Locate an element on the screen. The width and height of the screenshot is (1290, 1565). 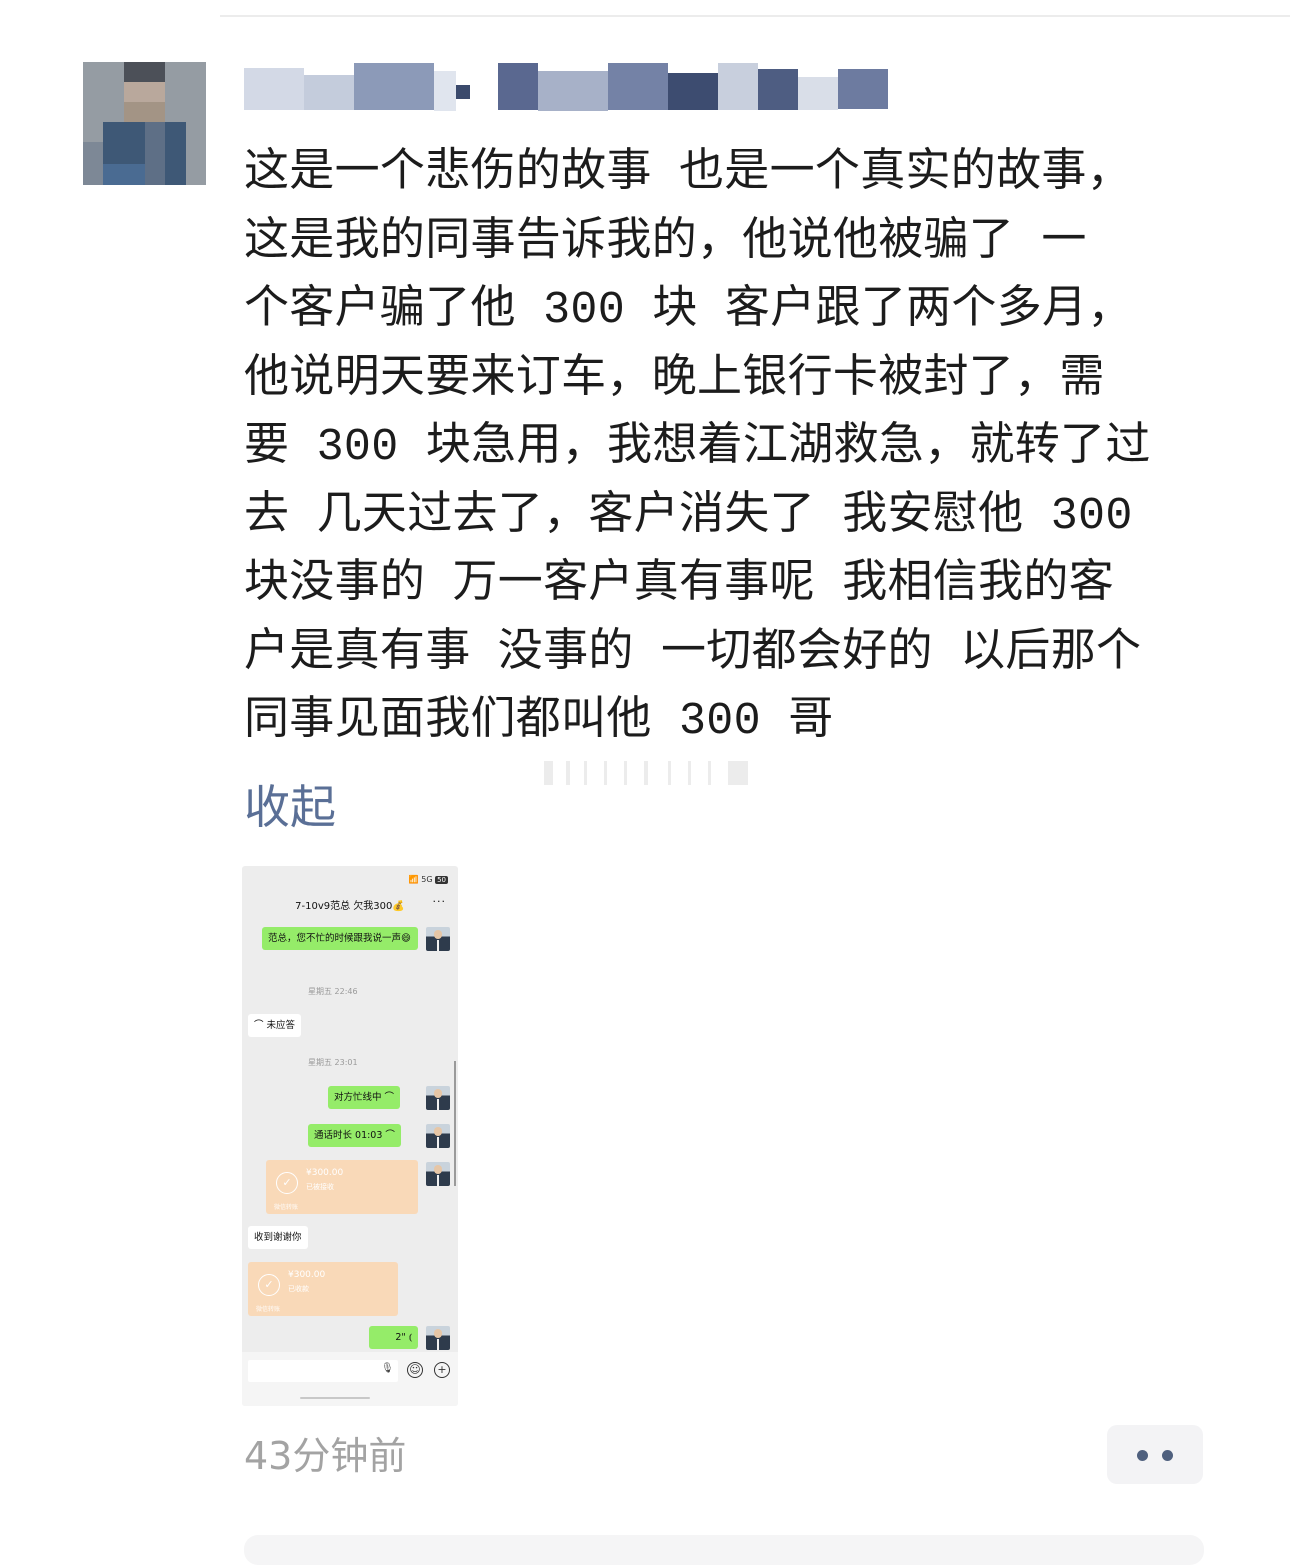
post-time: 43分钟前 is located at coordinates (325, 1456).